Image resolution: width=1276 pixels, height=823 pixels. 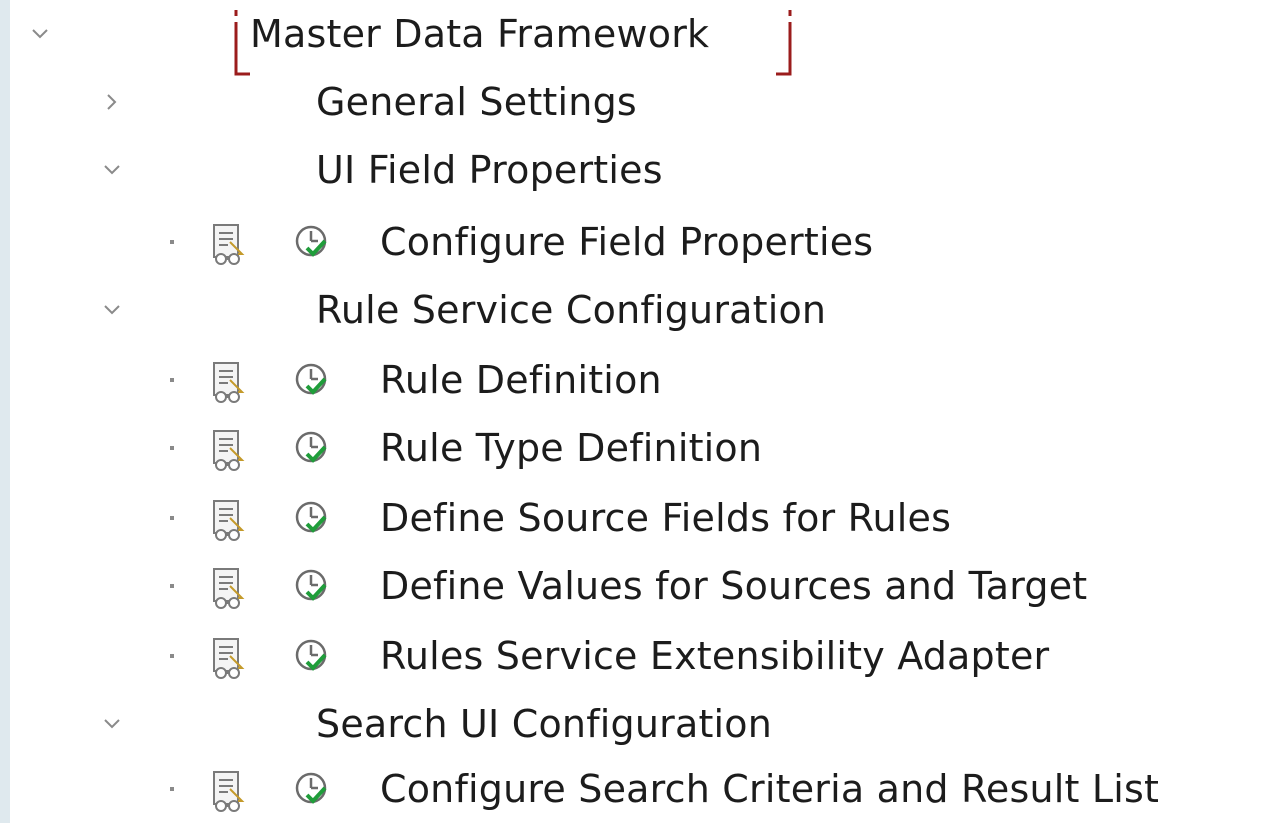 I want to click on tree-activity-configure-field-properties: Configure Field Properties, so click(x=638, y=242).